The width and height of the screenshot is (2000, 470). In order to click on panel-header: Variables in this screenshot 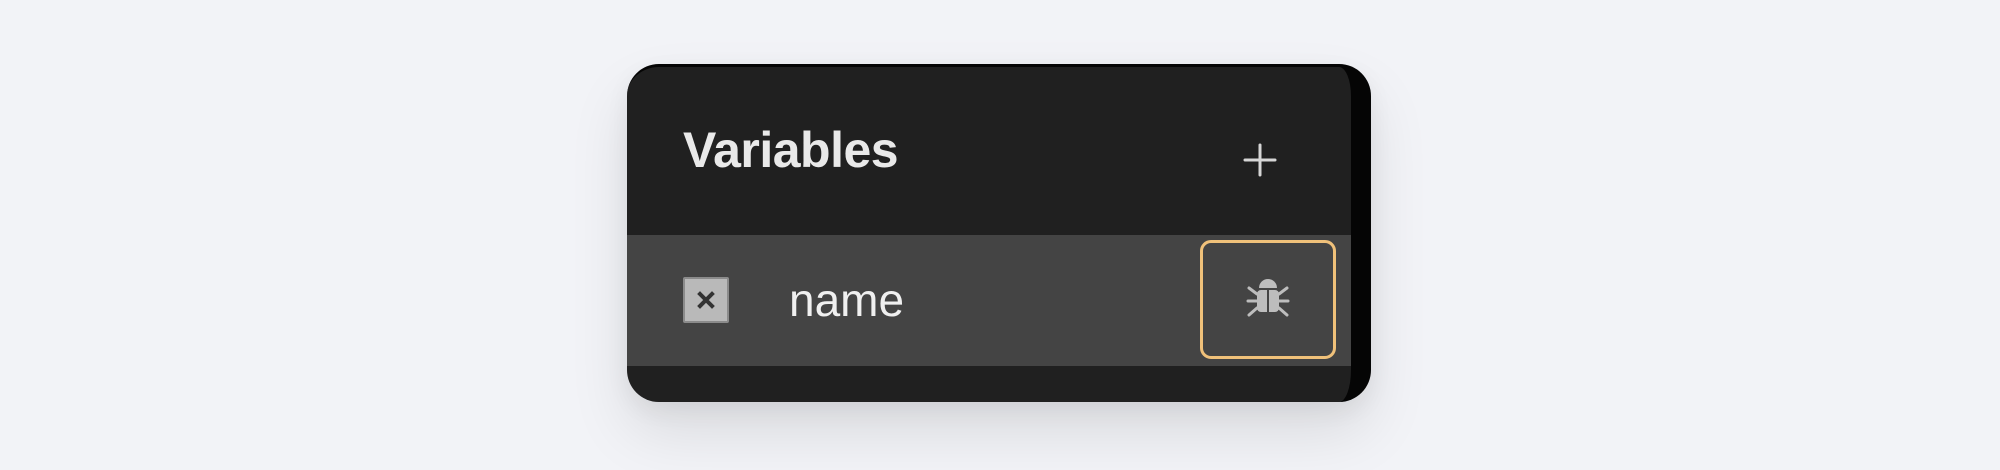, I will do `click(989, 151)`.